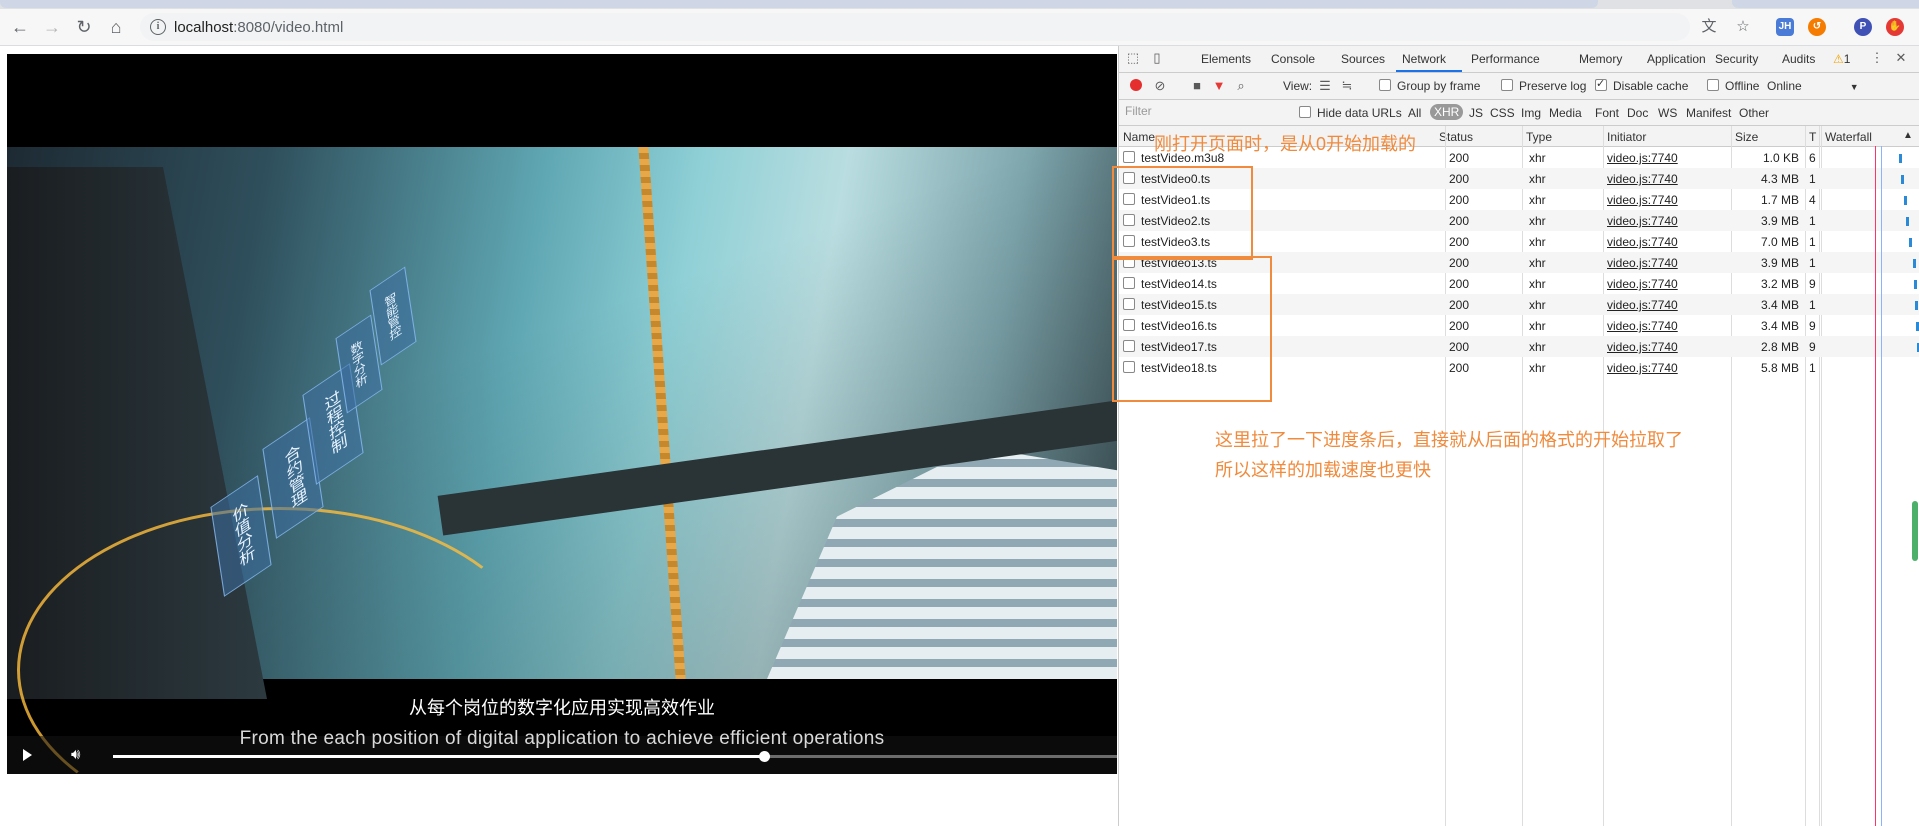  What do you see at coordinates (1505, 59) in the screenshot?
I see `tab-performance: Performance` at bounding box center [1505, 59].